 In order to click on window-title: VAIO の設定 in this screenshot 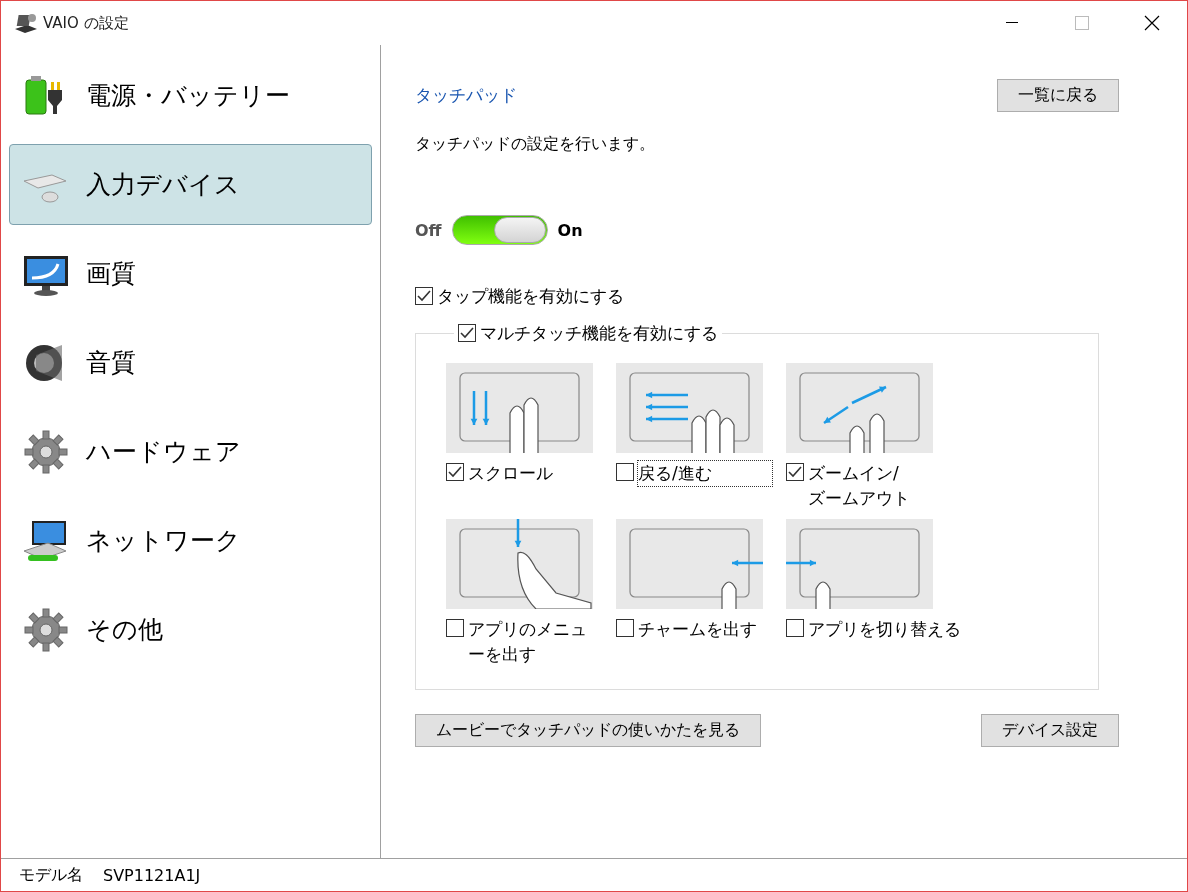, I will do `click(86, 23)`.